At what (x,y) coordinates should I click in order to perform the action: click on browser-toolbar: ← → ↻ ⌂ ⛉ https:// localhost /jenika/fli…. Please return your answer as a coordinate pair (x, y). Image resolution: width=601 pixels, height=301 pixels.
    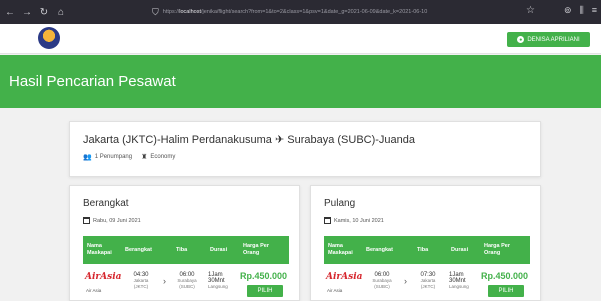
    Looking at the image, I should click on (300, 12).